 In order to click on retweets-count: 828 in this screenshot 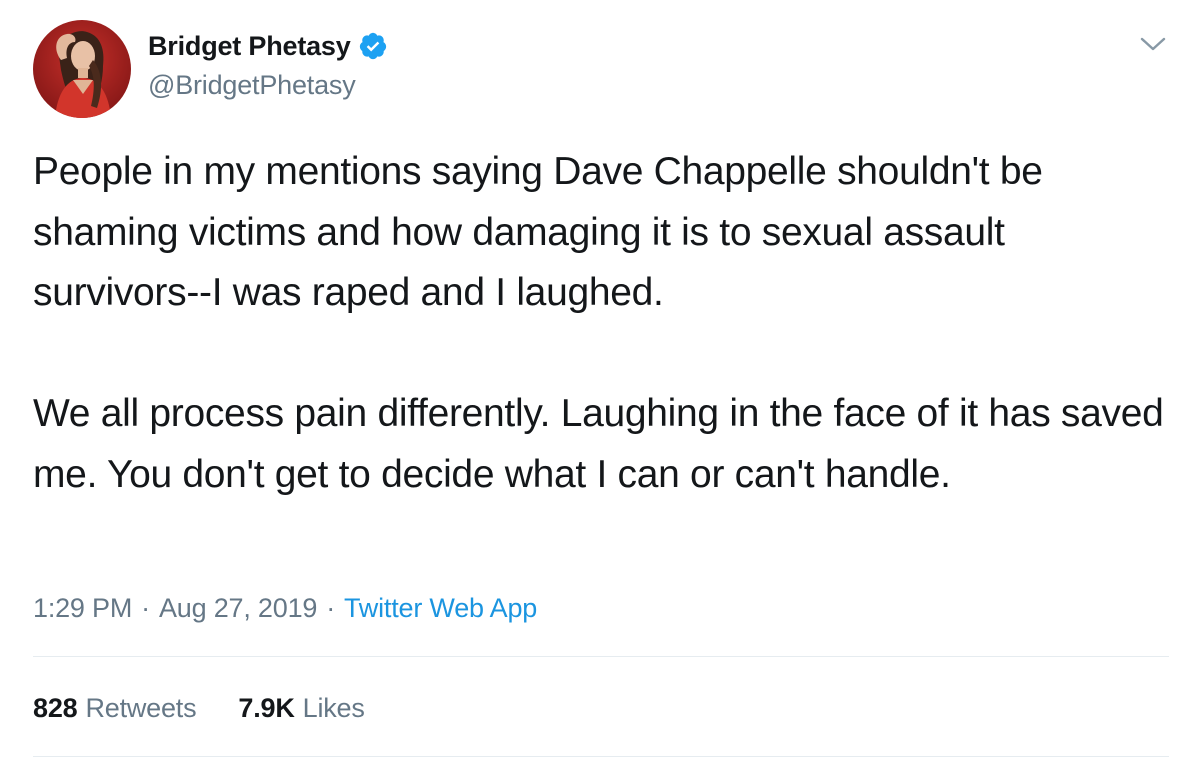, I will do `click(55, 707)`.